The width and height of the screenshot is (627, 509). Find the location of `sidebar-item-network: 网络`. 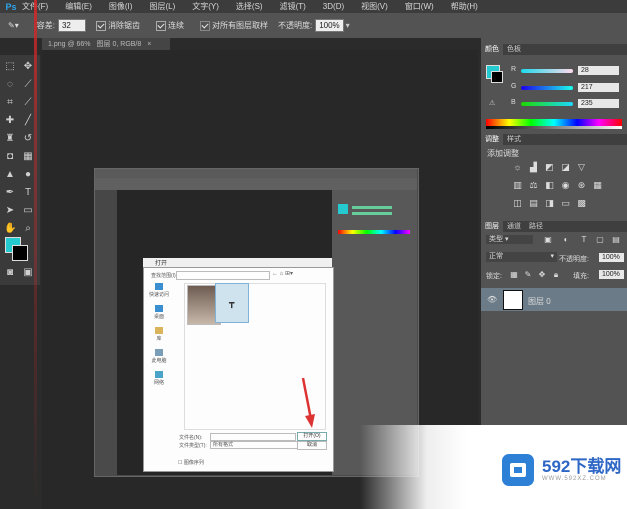

sidebar-item-network: 网络 is located at coordinates (159, 378).